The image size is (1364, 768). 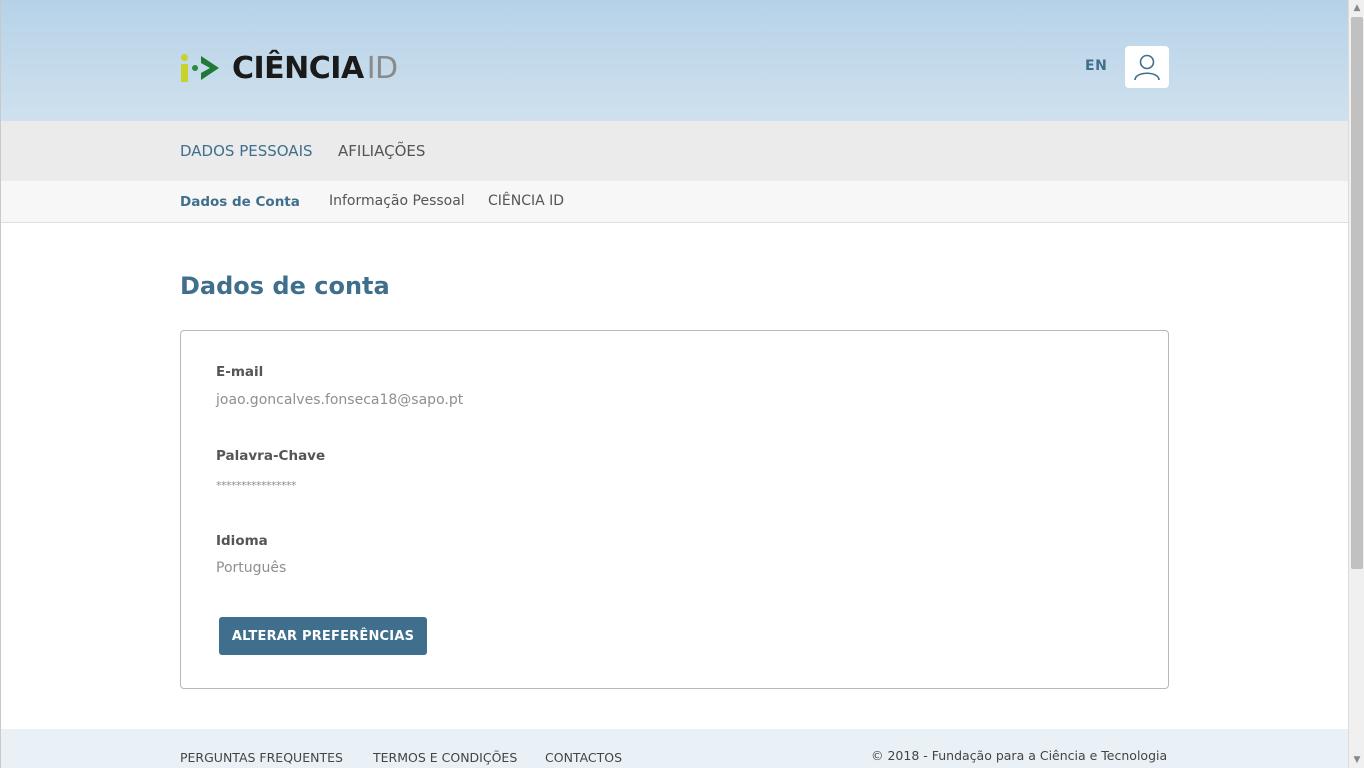 I want to click on footer-link-faq: PERGUNTAS FREQUENTES, so click(x=261, y=757).